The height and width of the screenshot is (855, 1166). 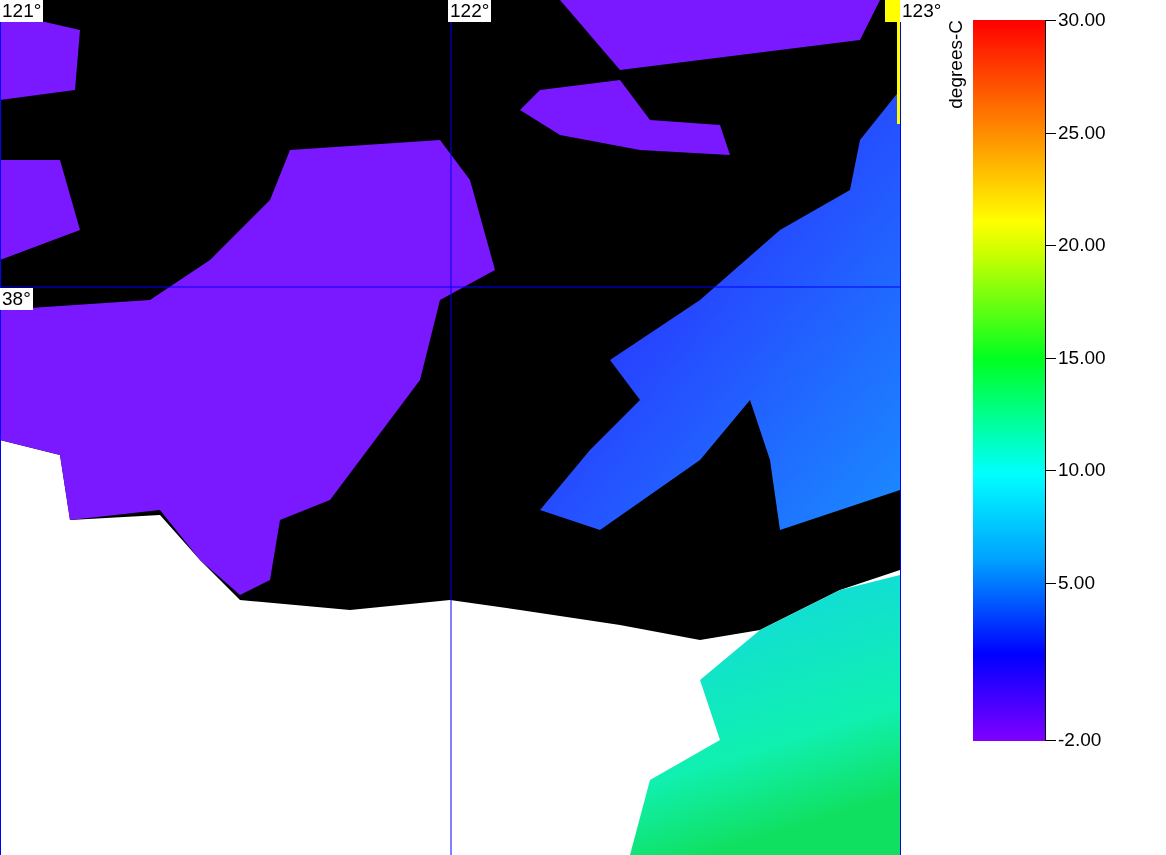 I want to click on tick-label: 5.00, so click(x=1076, y=582).